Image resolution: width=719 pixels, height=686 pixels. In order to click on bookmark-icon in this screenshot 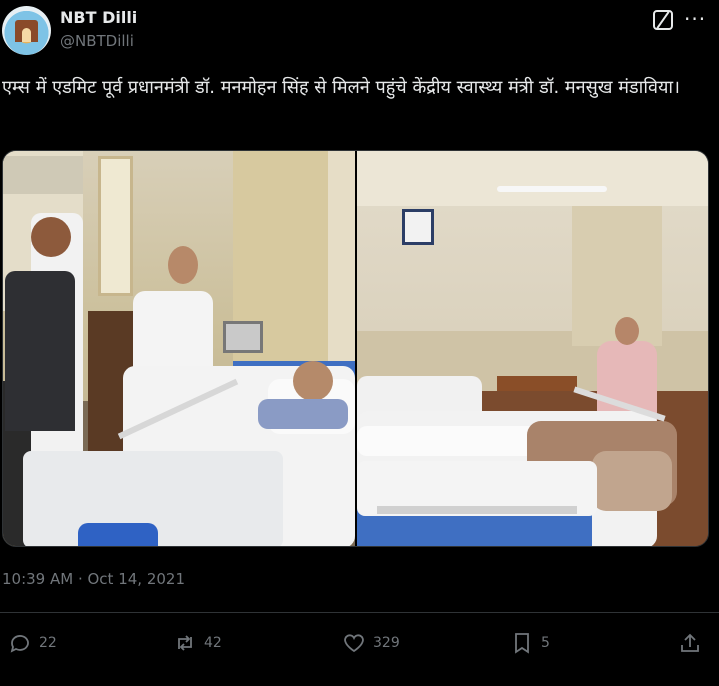, I will do `click(522, 643)`.